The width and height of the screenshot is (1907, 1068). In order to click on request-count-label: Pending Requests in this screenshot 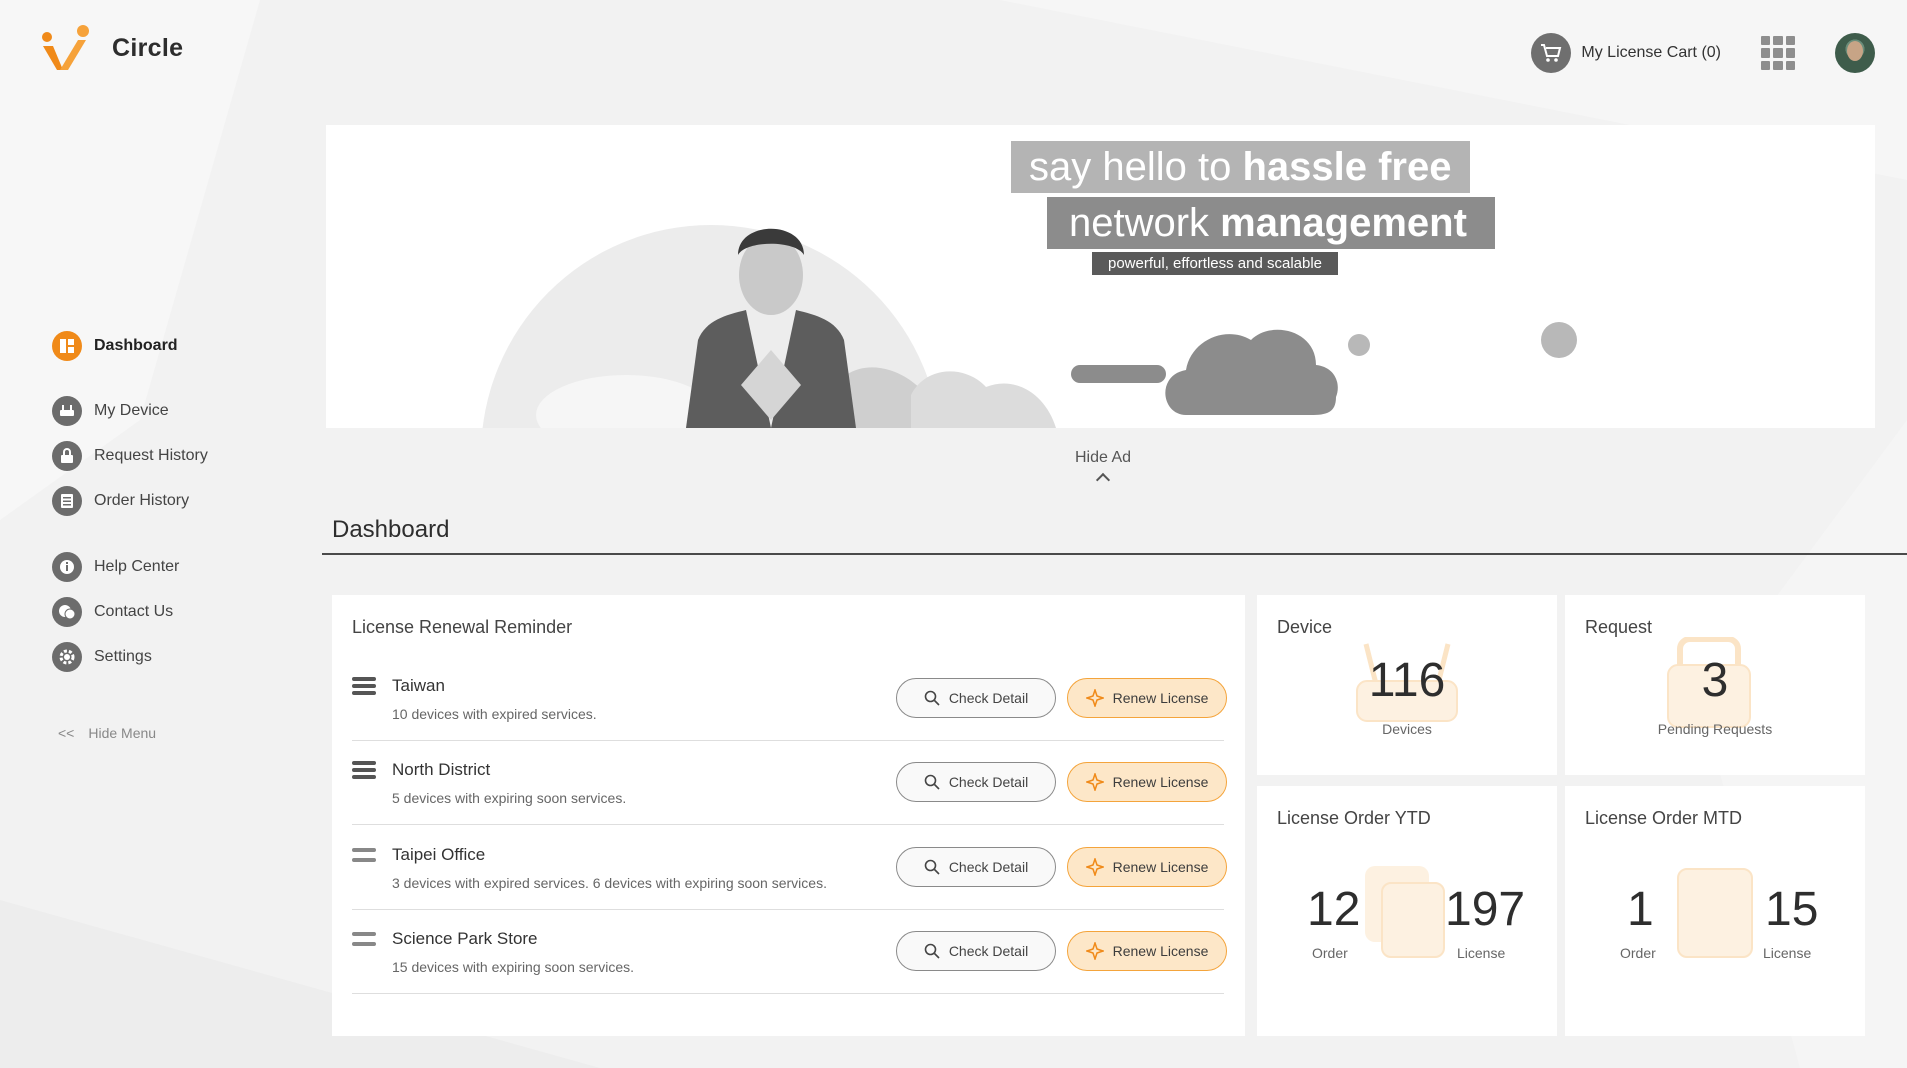, I will do `click(1715, 729)`.